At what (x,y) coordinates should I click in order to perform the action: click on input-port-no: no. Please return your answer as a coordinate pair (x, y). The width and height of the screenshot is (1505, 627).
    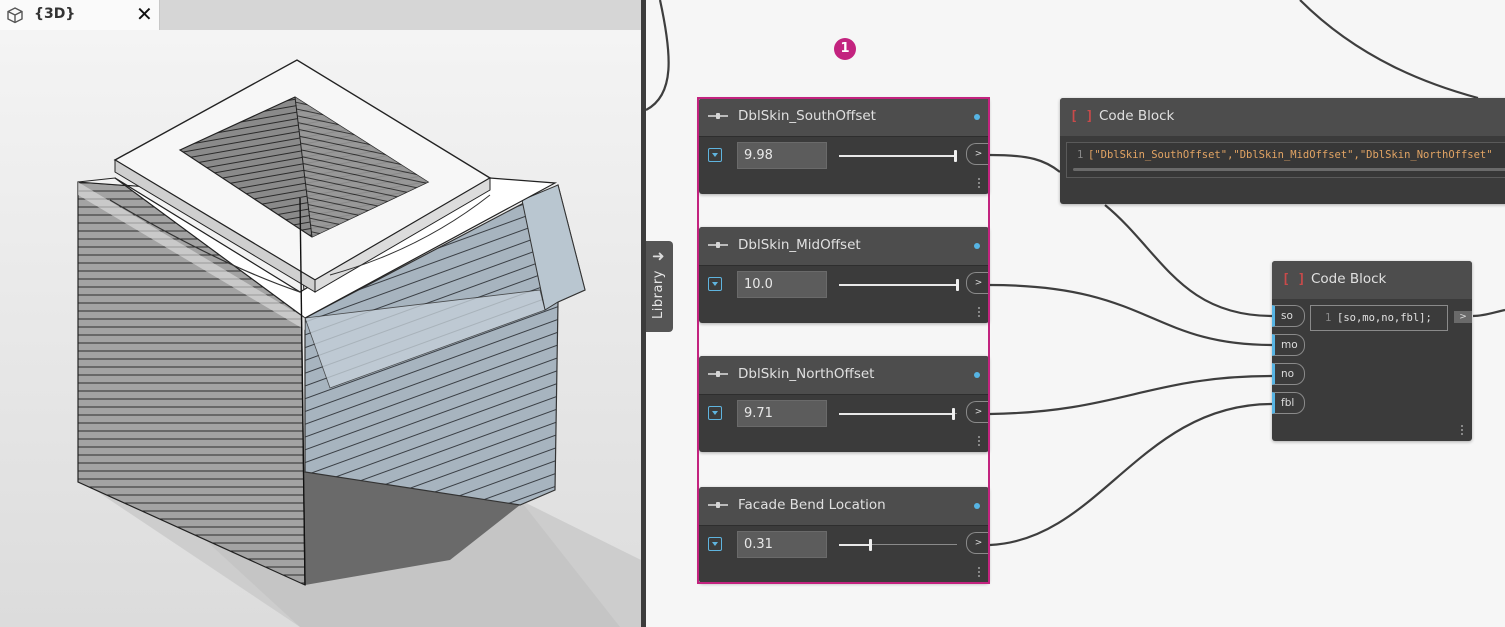
    Looking at the image, I should click on (1288, 374).